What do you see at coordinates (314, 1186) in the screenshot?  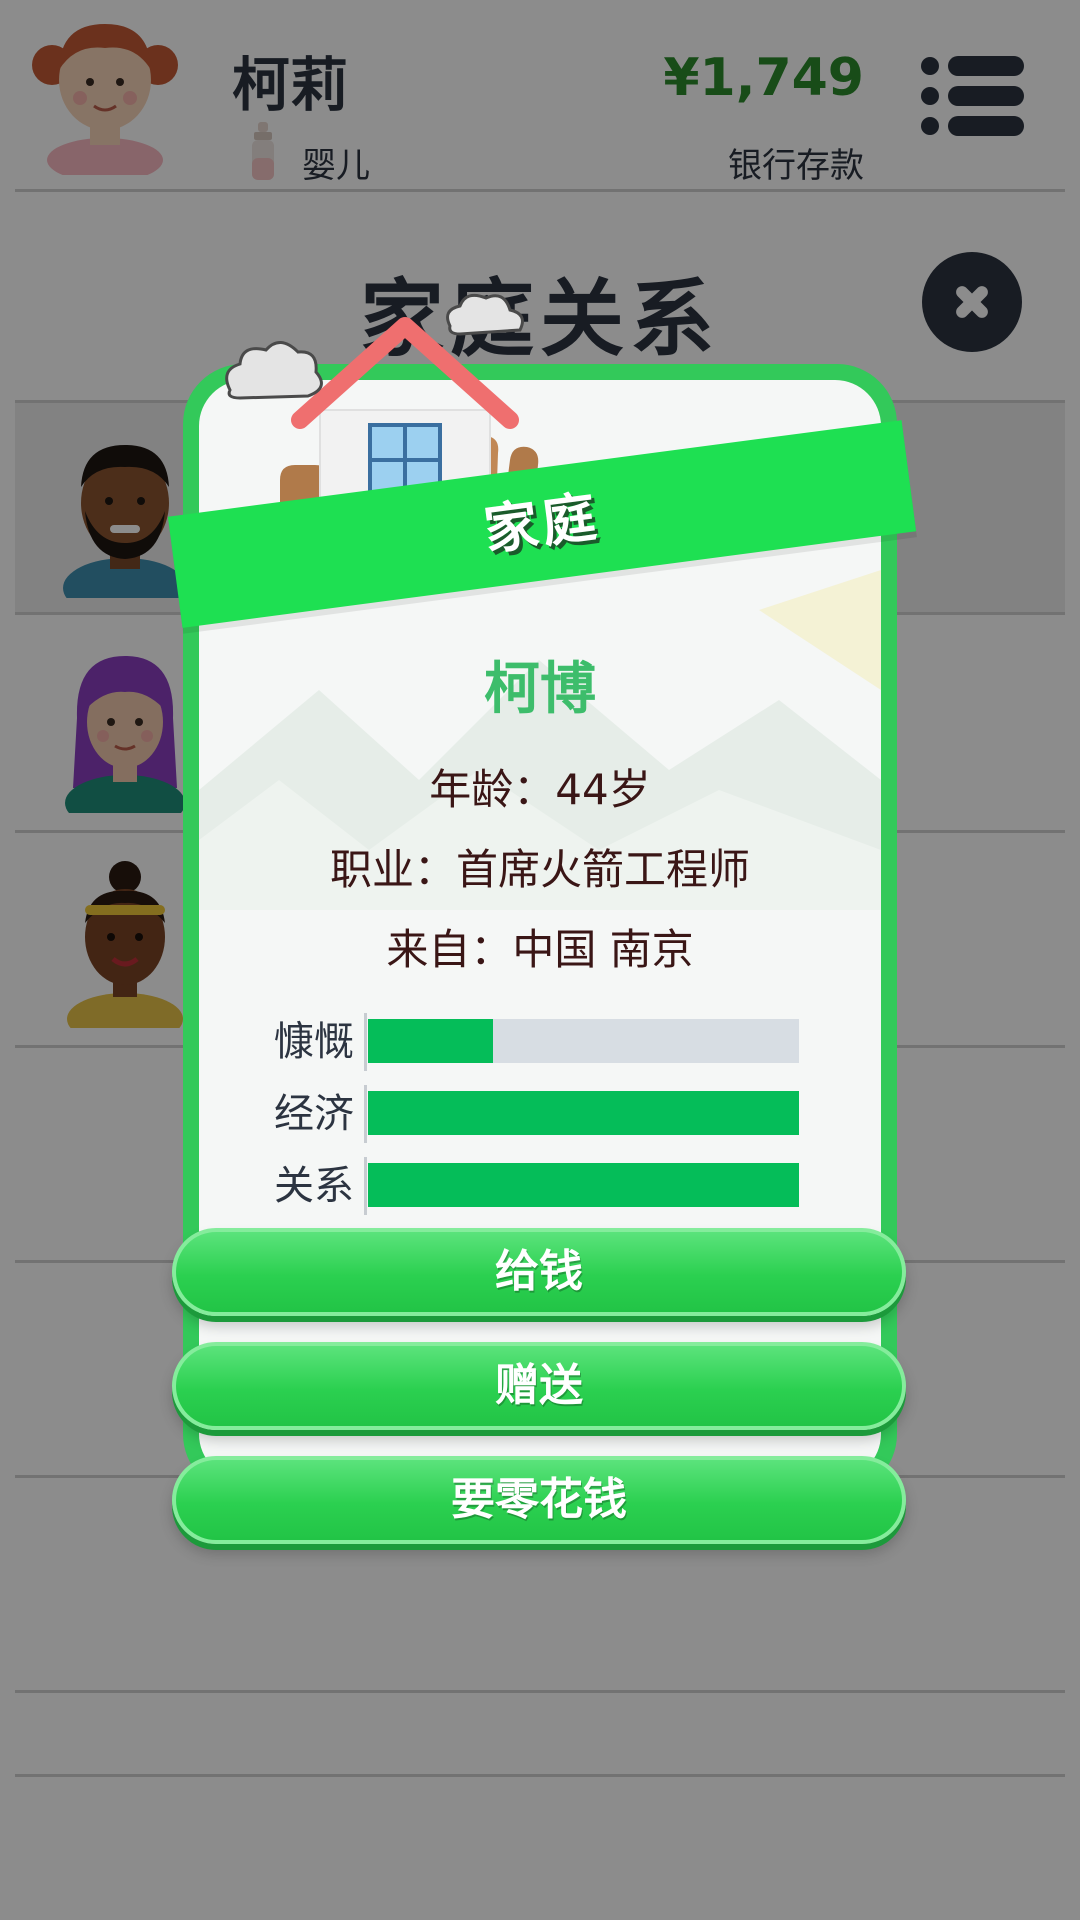 I see `stat-label: 关系` at bounding box center [314, 1186].